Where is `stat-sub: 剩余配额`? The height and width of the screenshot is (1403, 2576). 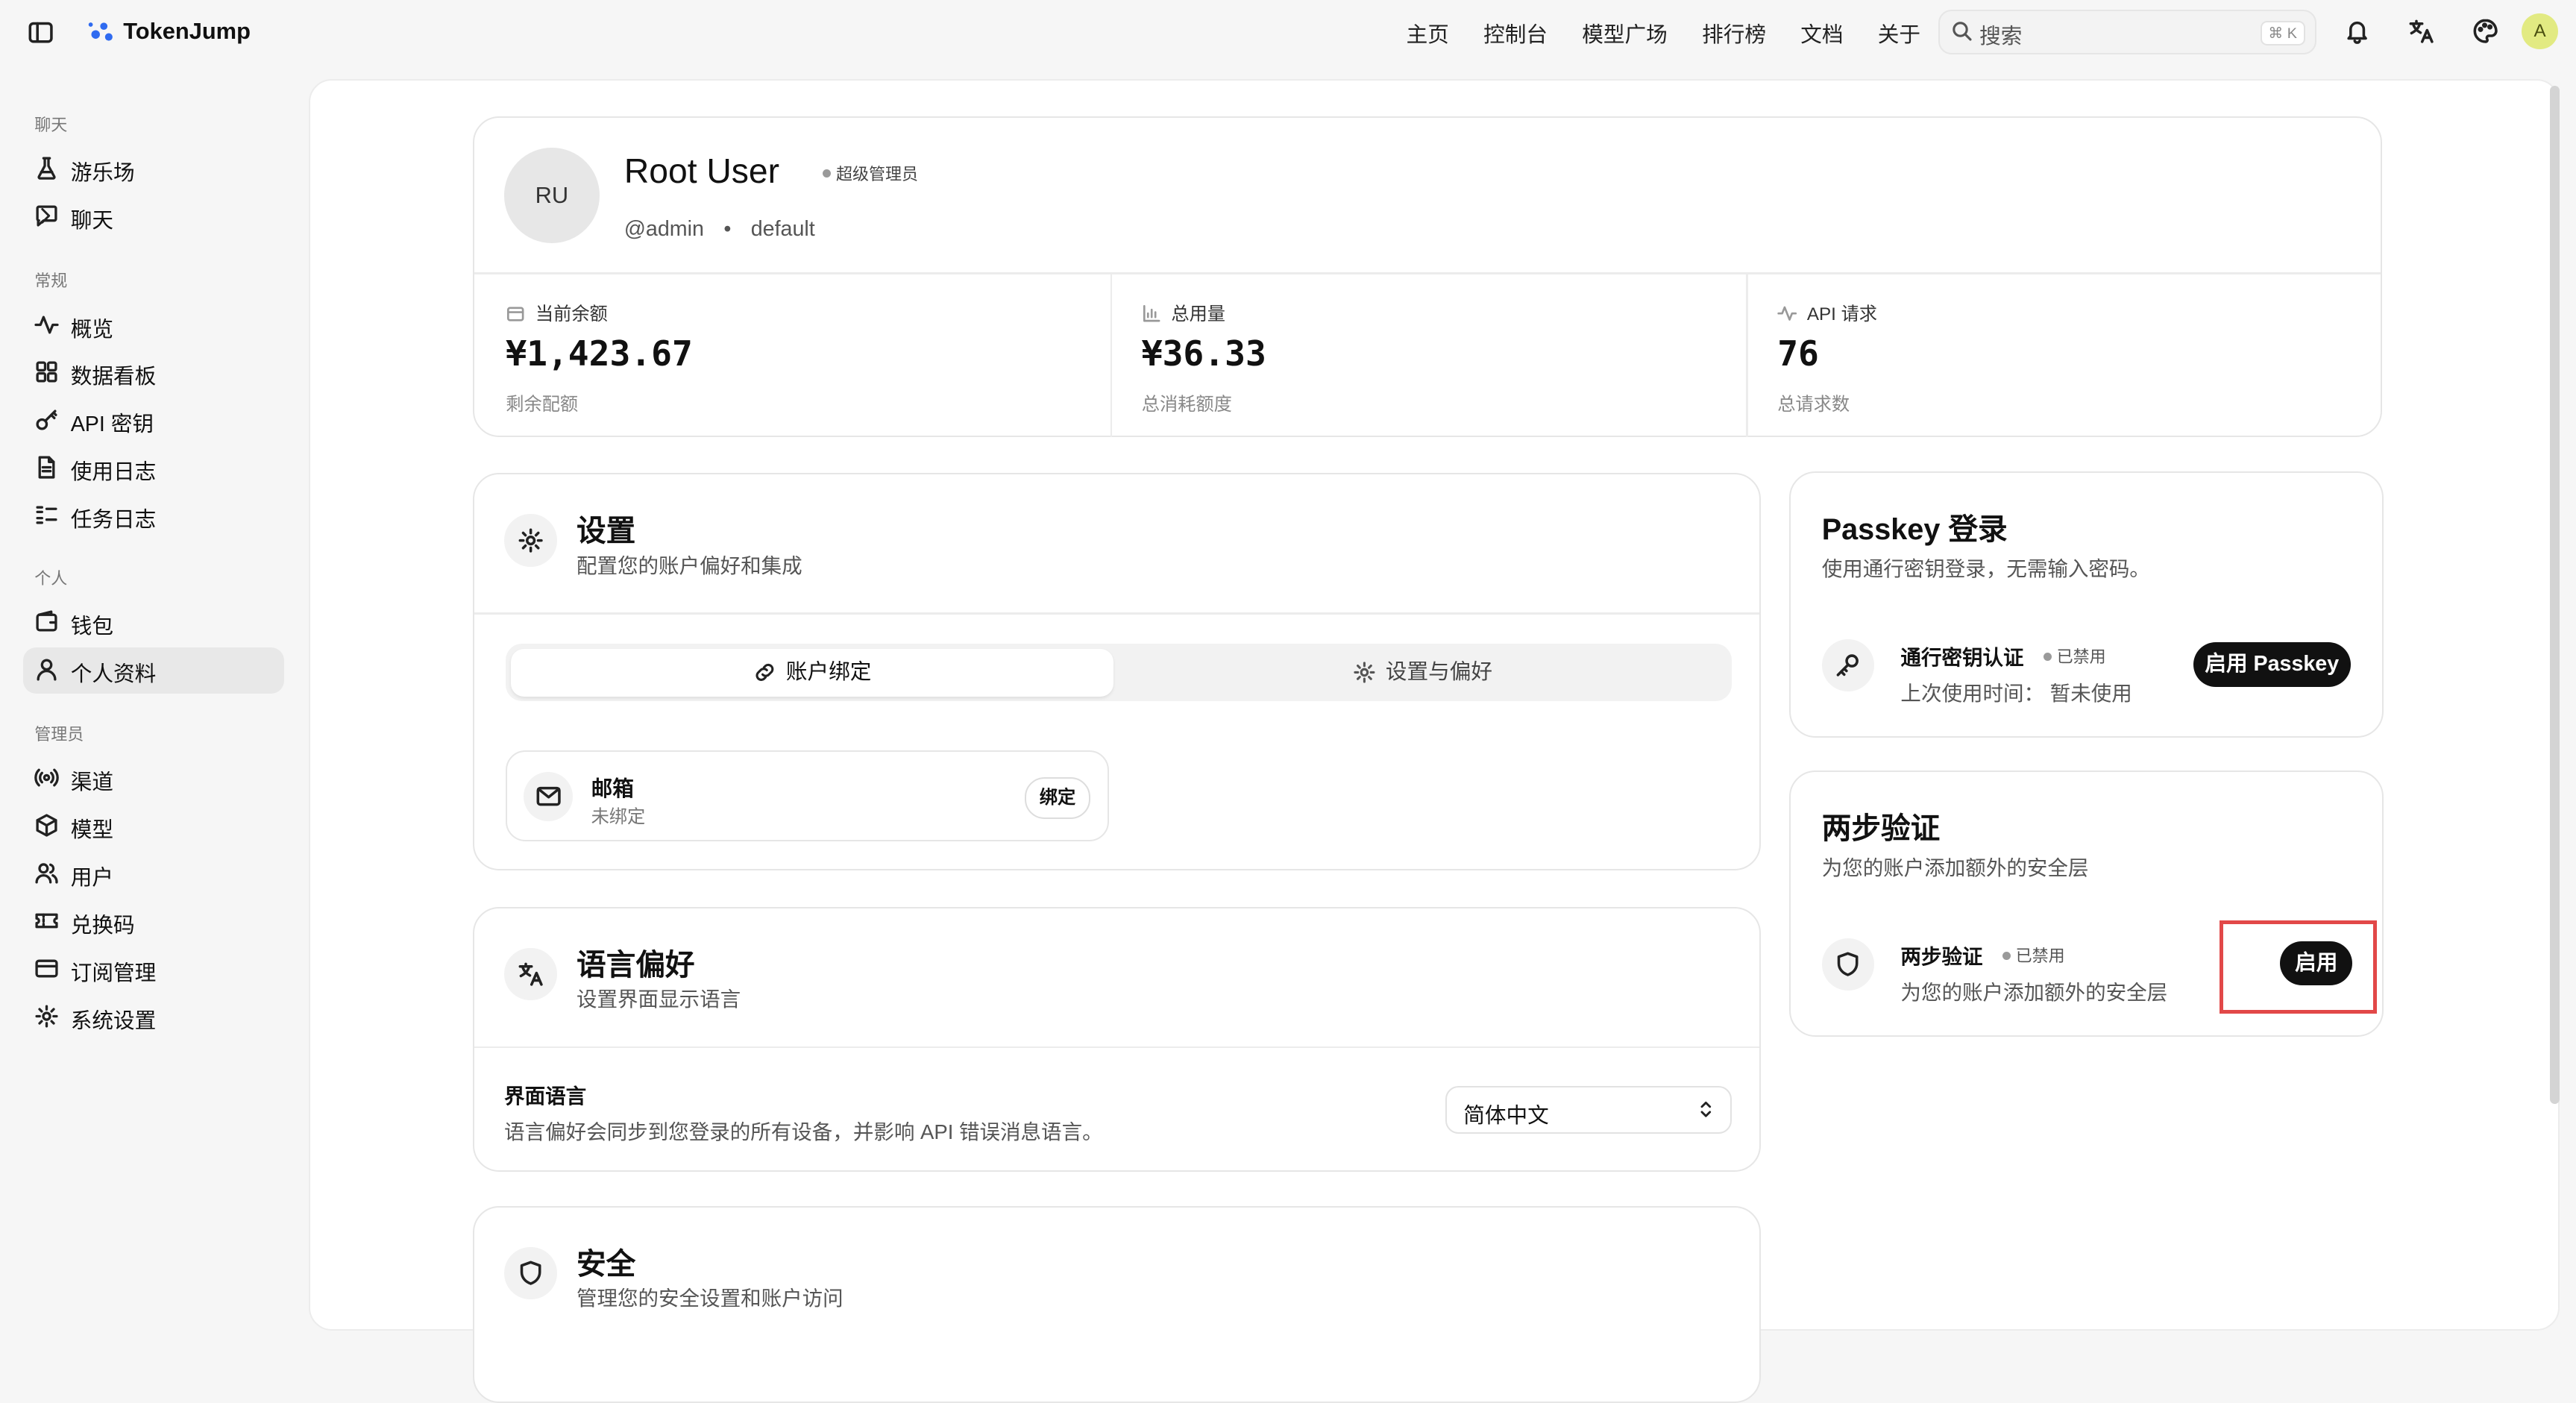 stat-sub: 剩余配额 is located at coordinates (543, 405).